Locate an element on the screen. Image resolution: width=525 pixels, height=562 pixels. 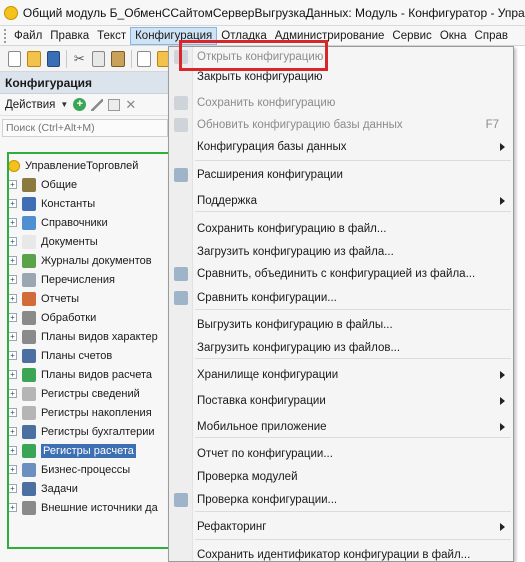
delete-icon: ✕ is located at coordinates (130, 104).